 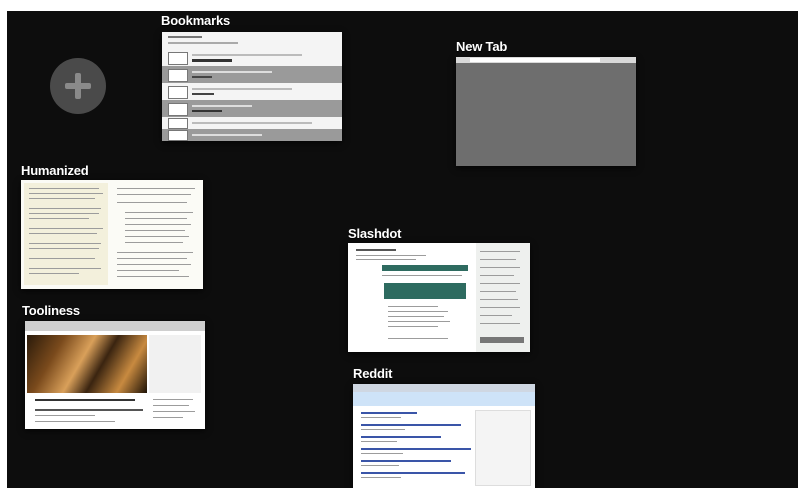 I want to click on tab-thumbnail-humanized, so click(x=112, y=234).